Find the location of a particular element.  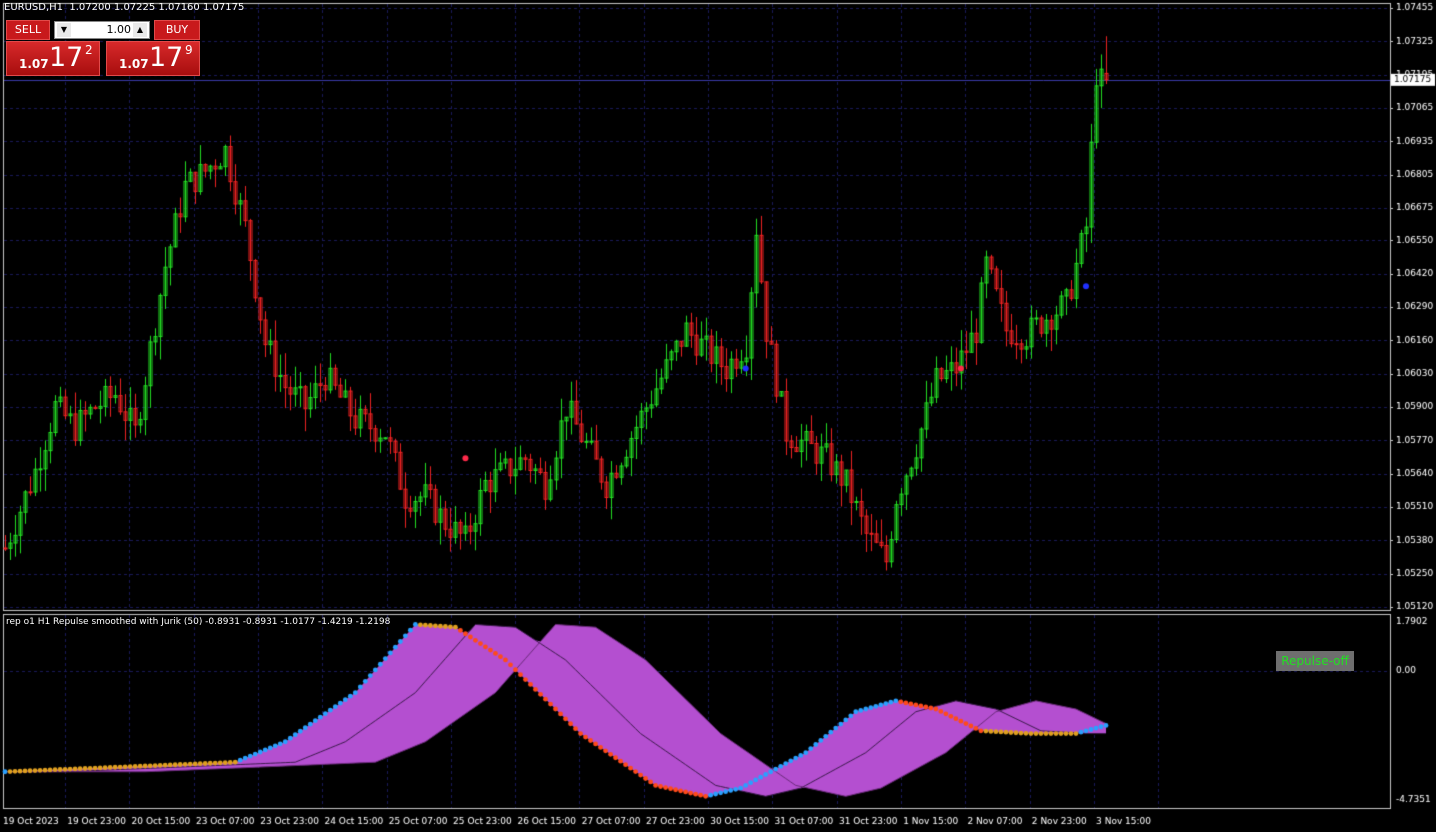

sell-price-quote: 1.07 17 2 is located at coordinates (53, 58).